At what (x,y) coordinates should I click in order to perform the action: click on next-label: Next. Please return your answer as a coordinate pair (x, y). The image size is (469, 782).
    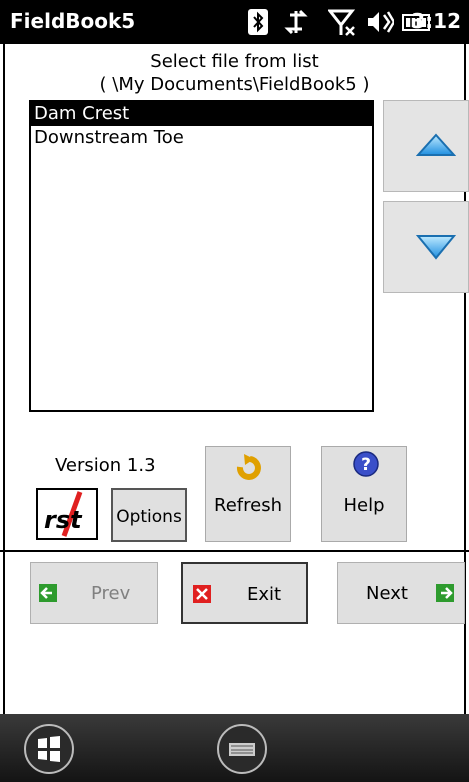
    Looking at the image, I should click on (387, 593).